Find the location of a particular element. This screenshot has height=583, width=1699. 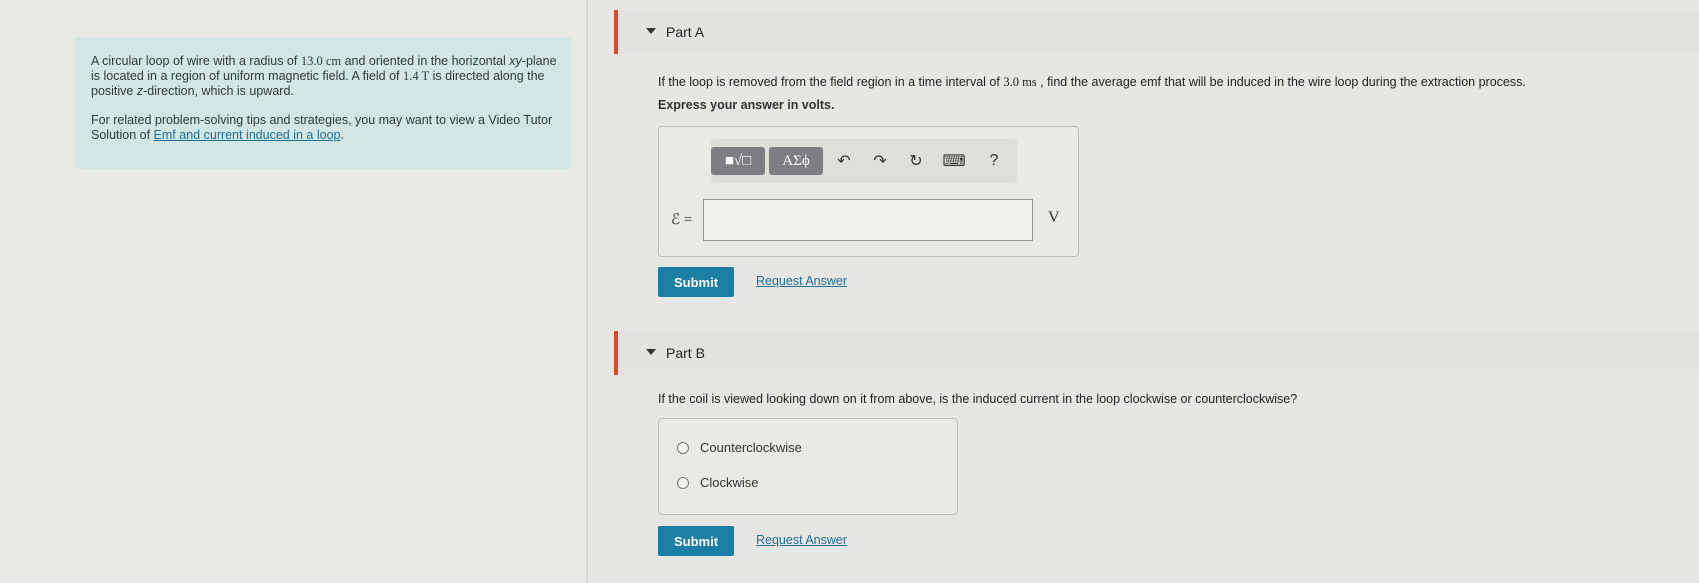

part-b-submit-button: Submit is located at coordinates (696, 541).